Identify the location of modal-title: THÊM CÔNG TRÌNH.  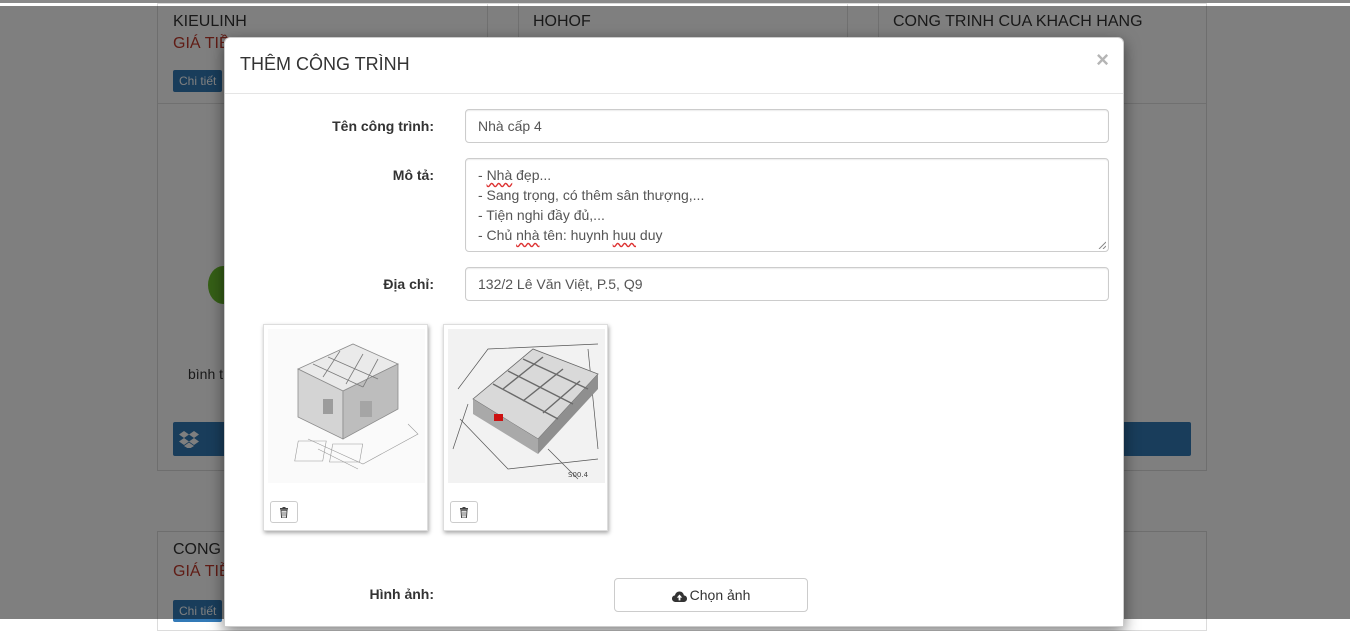
(325, 64).